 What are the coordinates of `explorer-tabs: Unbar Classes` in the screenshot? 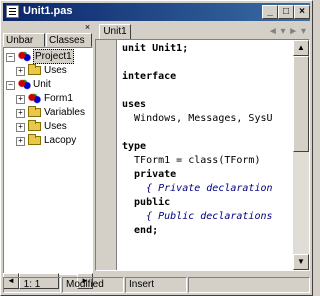 It's located at (48, 40).